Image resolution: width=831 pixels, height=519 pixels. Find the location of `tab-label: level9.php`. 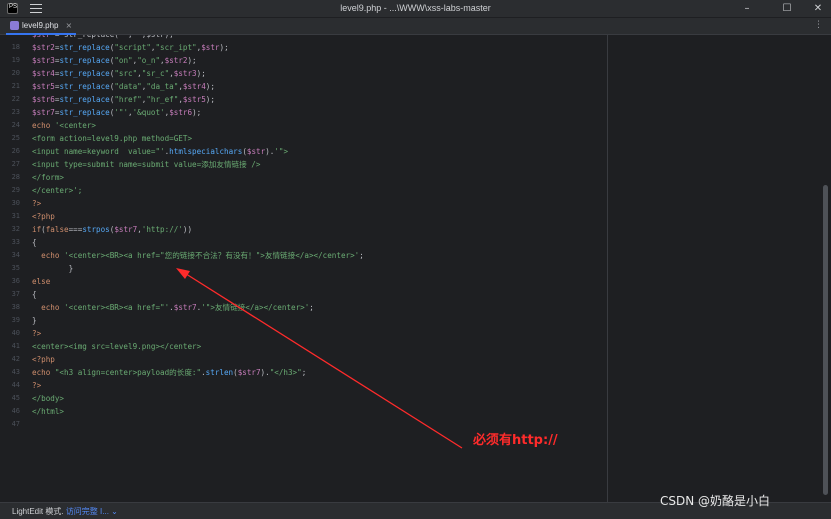

tab-label: level9.php is located at coordinates (40, 25).